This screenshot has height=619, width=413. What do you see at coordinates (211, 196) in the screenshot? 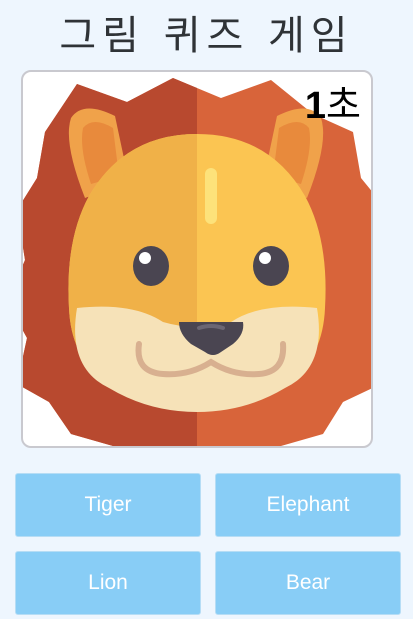
I see `forehead-stripe` at bounding box center [211, 196].